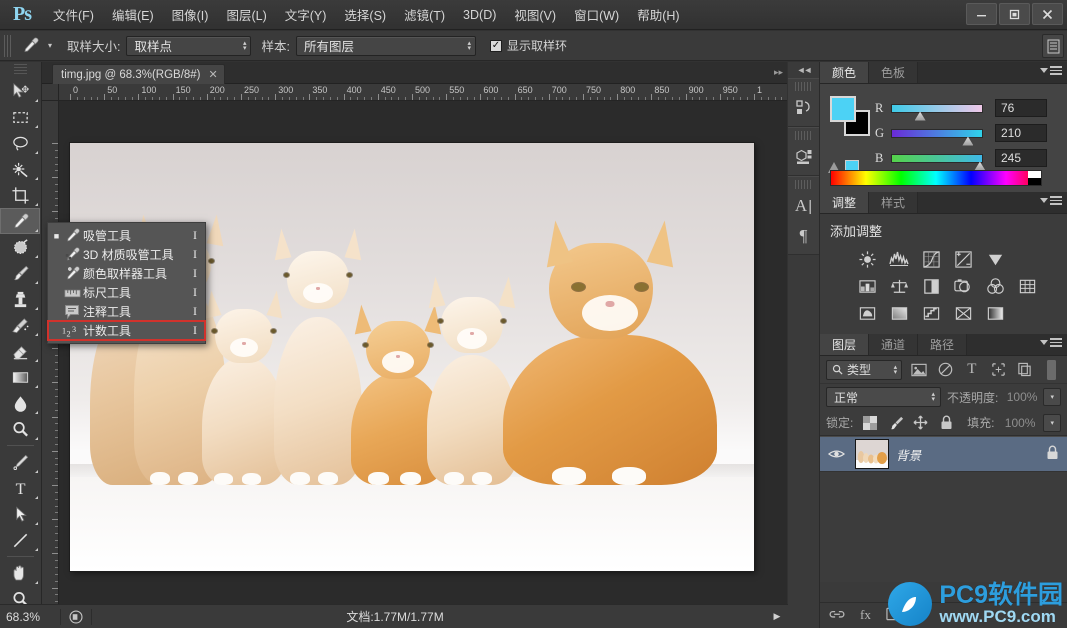 The image size is (1067, 628). Describe the element at coordinates (845, 344) in the screenshot. I see `tab-layers: 图层` at that location.